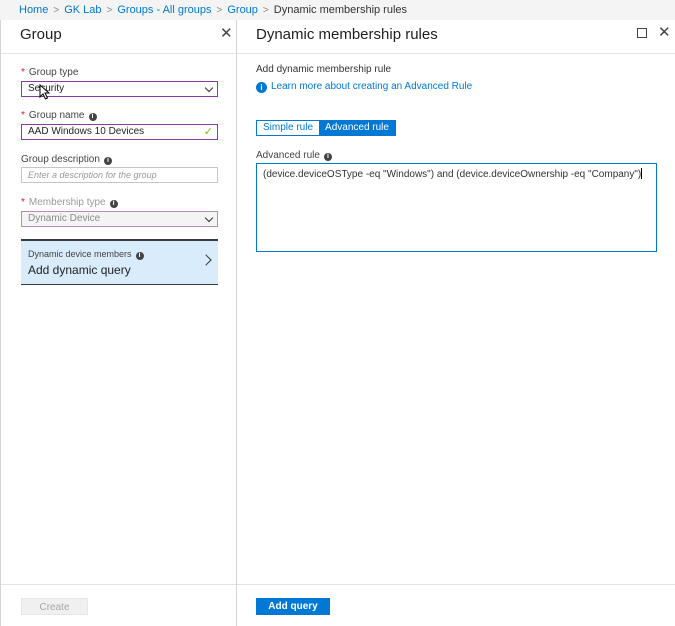  What do you see at coordinates (642, 173) in the screenshot?
I see `text-caret` at bounding box center [642, 173].